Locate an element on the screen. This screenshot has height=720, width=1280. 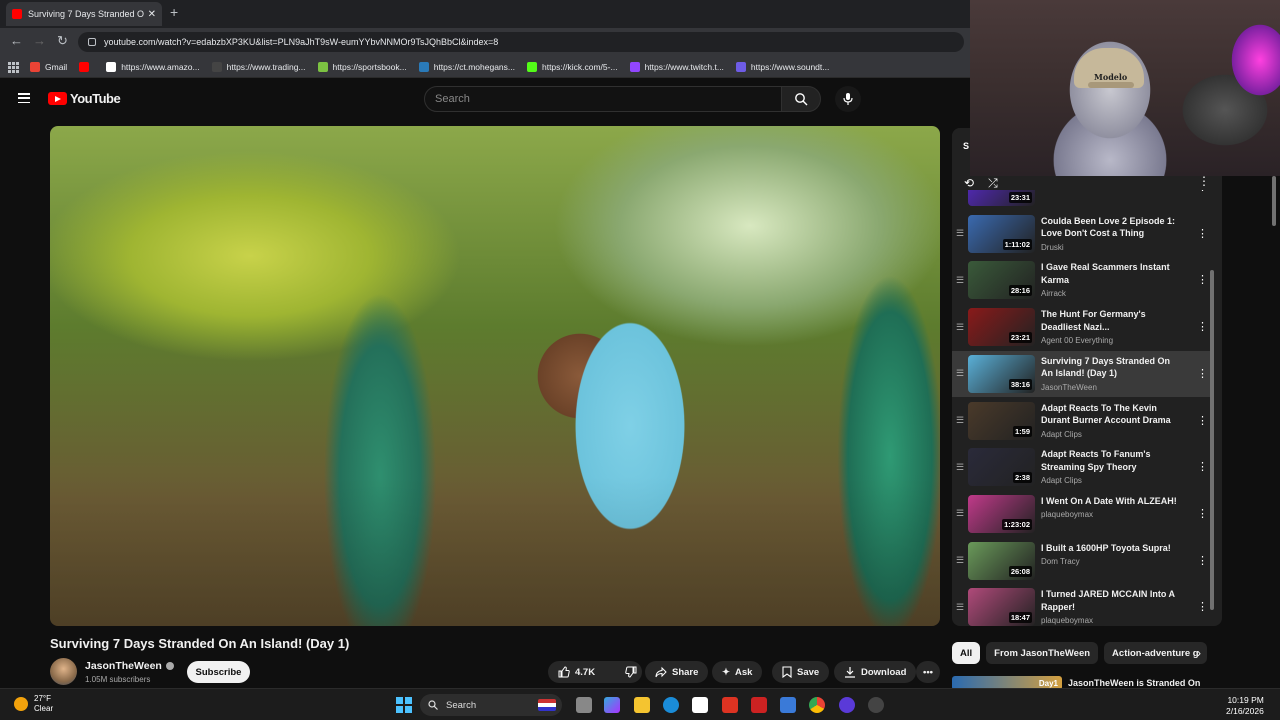
video-thumbnail: 1:59 is located at coordinates (1001, 420).